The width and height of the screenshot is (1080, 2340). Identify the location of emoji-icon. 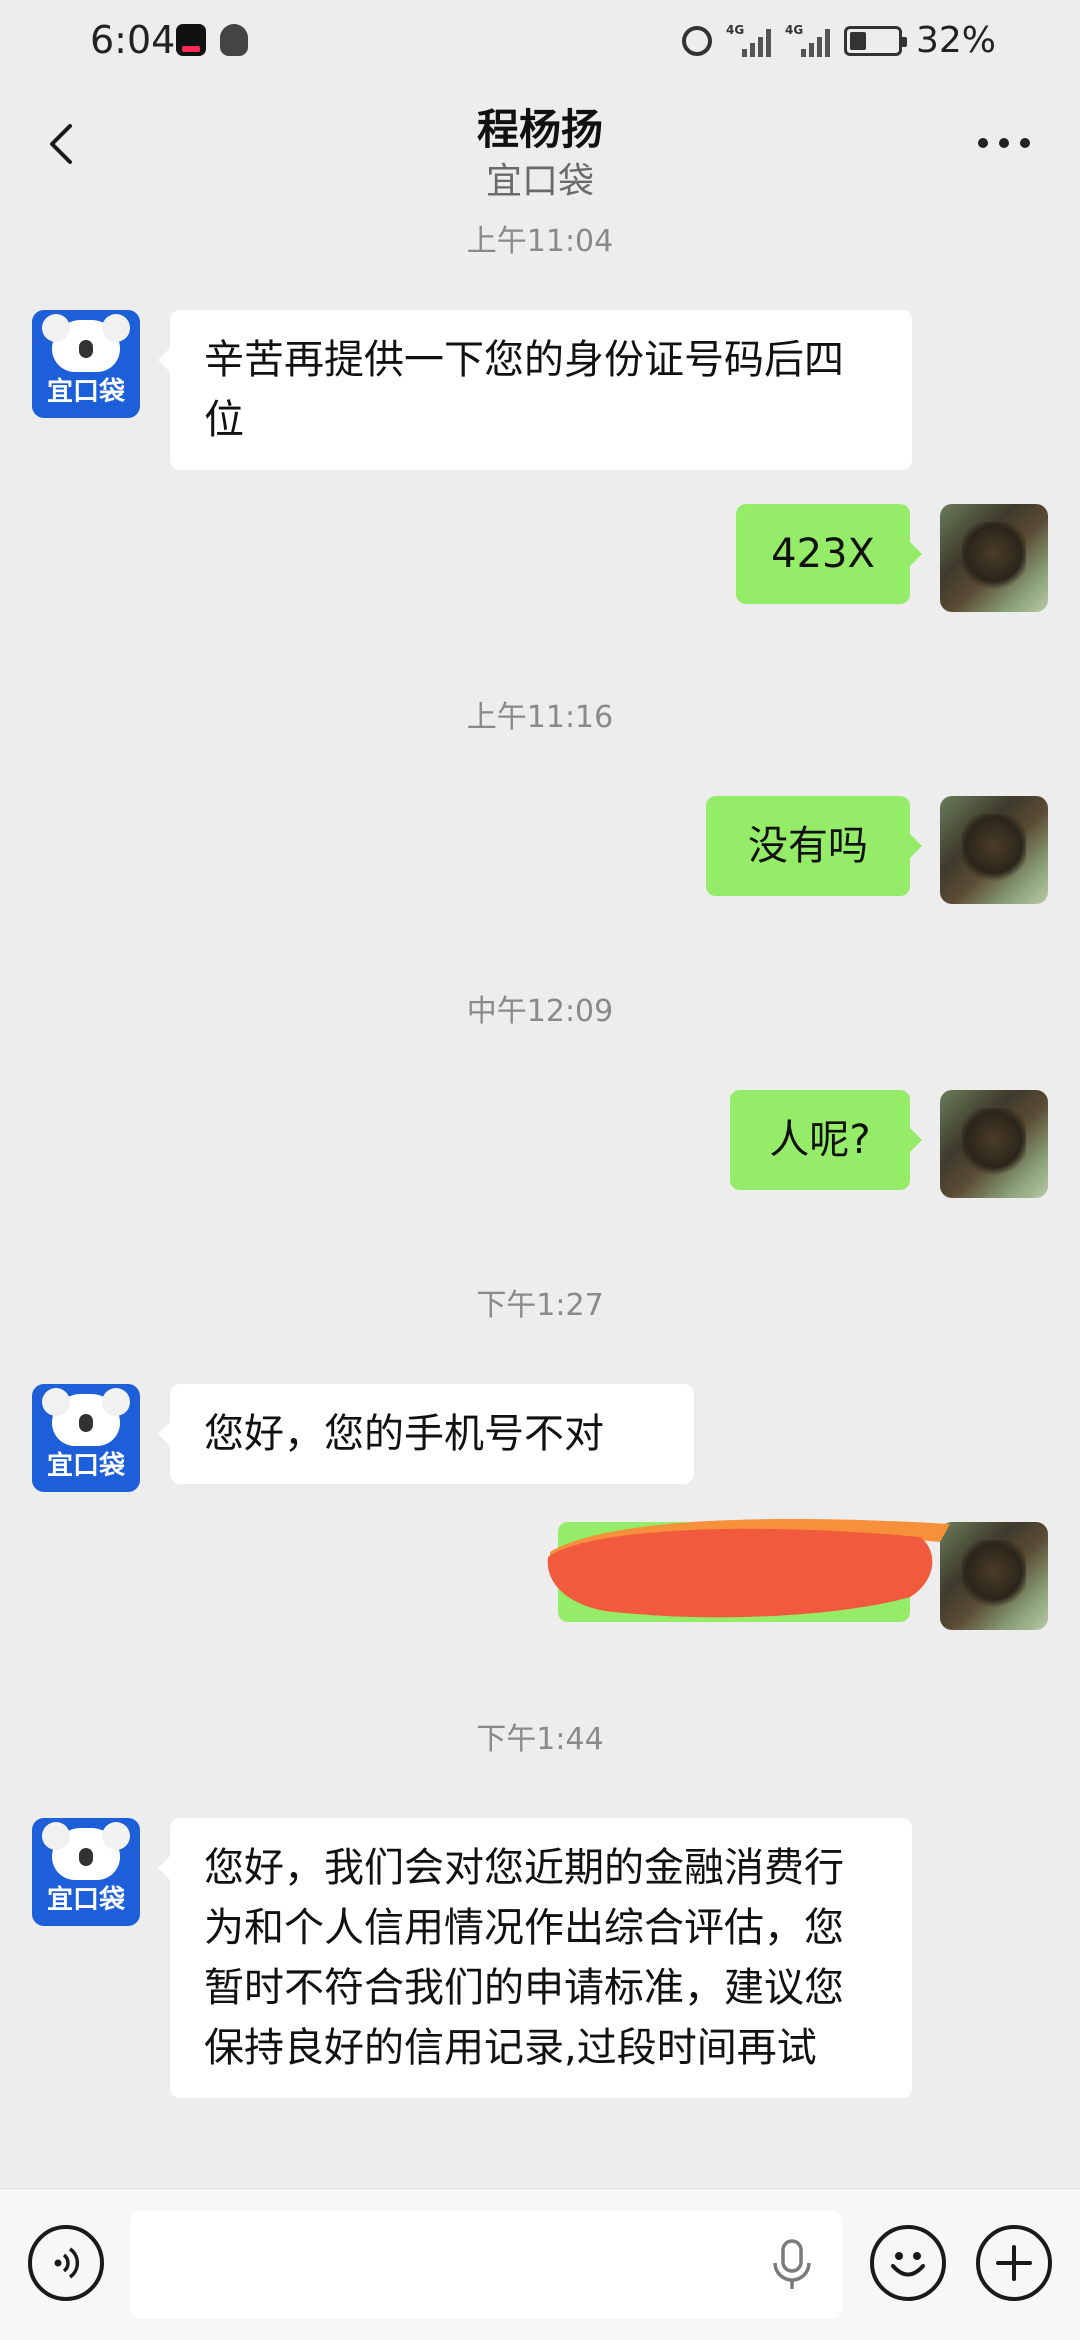
(908, 2263).